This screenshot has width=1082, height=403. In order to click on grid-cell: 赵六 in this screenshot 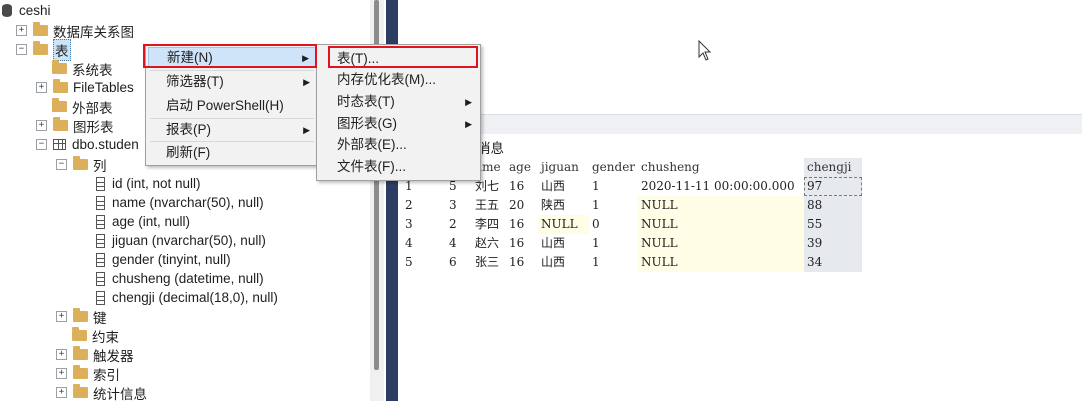, I will do `click(489, 243)`.